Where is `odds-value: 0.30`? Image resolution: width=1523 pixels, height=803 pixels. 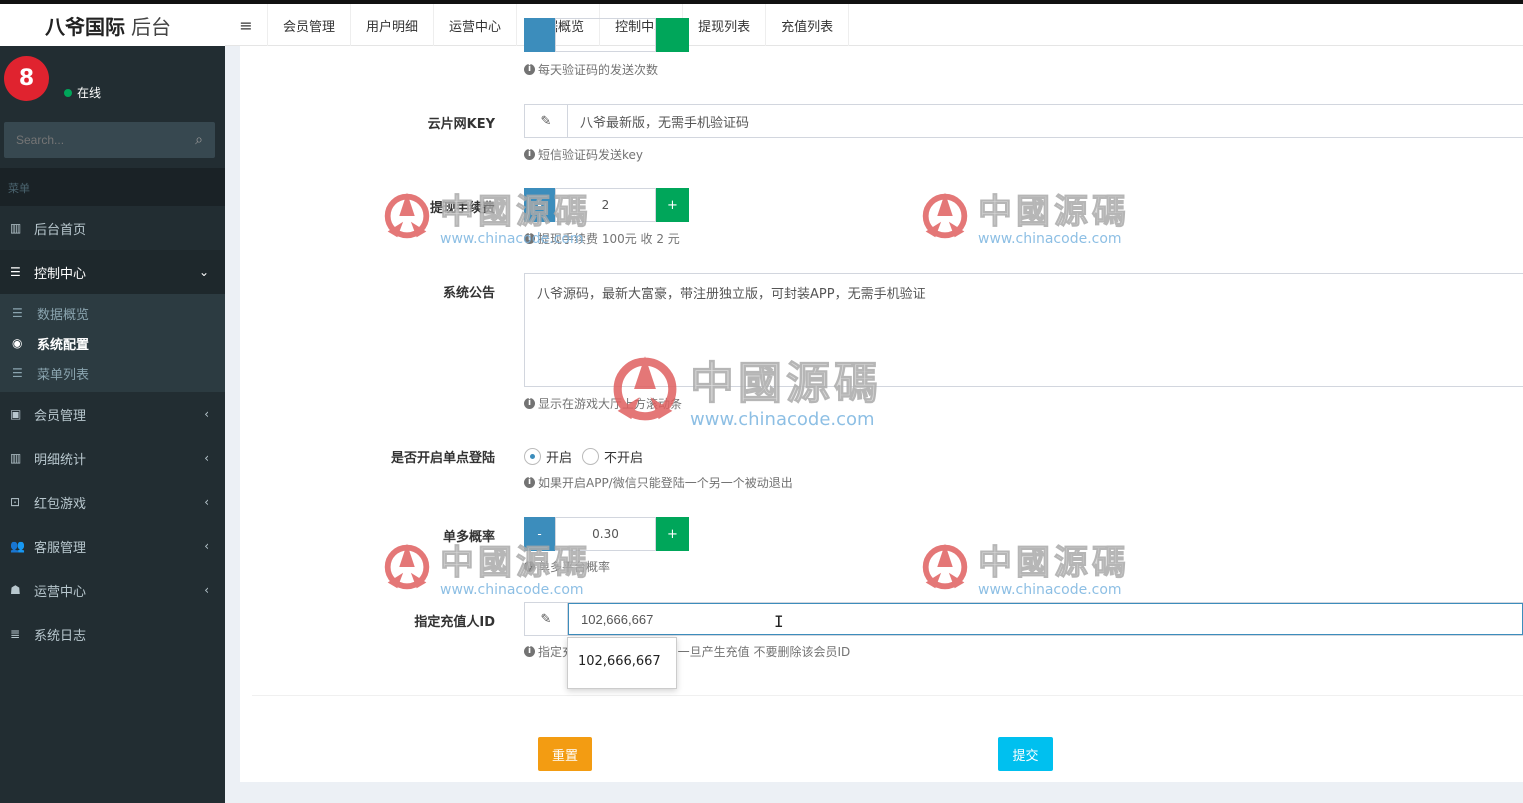
odds-value: 0.30 is located at coordinates (605, 534).